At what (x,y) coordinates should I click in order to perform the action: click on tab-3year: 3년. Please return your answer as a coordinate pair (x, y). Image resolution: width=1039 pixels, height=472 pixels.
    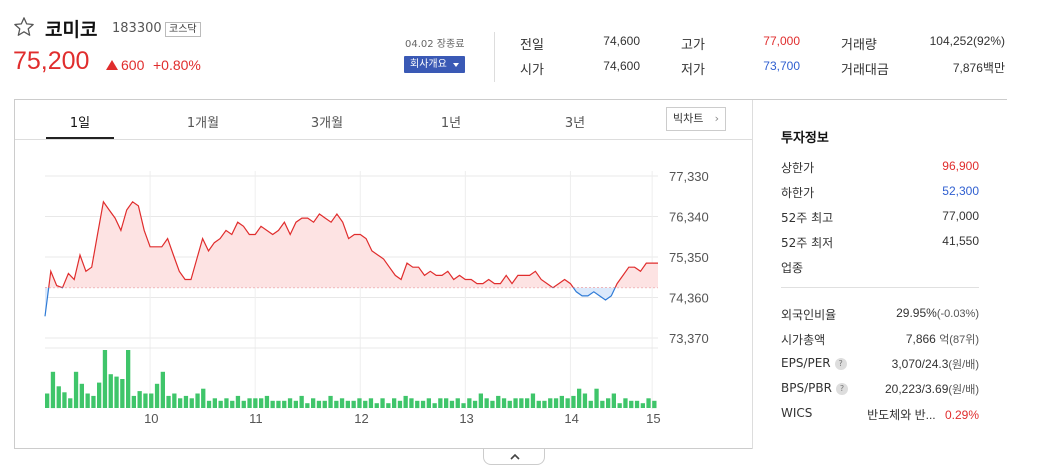
    Looking at the image, I should click on (575, 121).